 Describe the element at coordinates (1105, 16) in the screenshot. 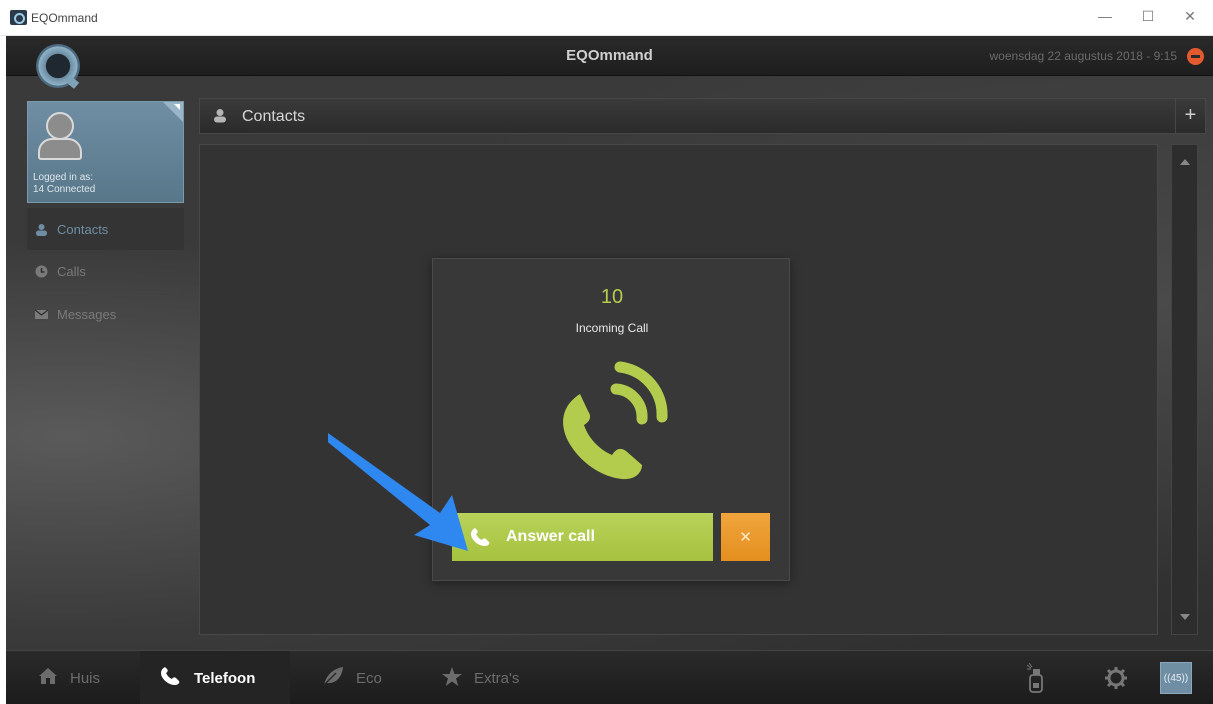

I see `minimize-button: —` at that location.